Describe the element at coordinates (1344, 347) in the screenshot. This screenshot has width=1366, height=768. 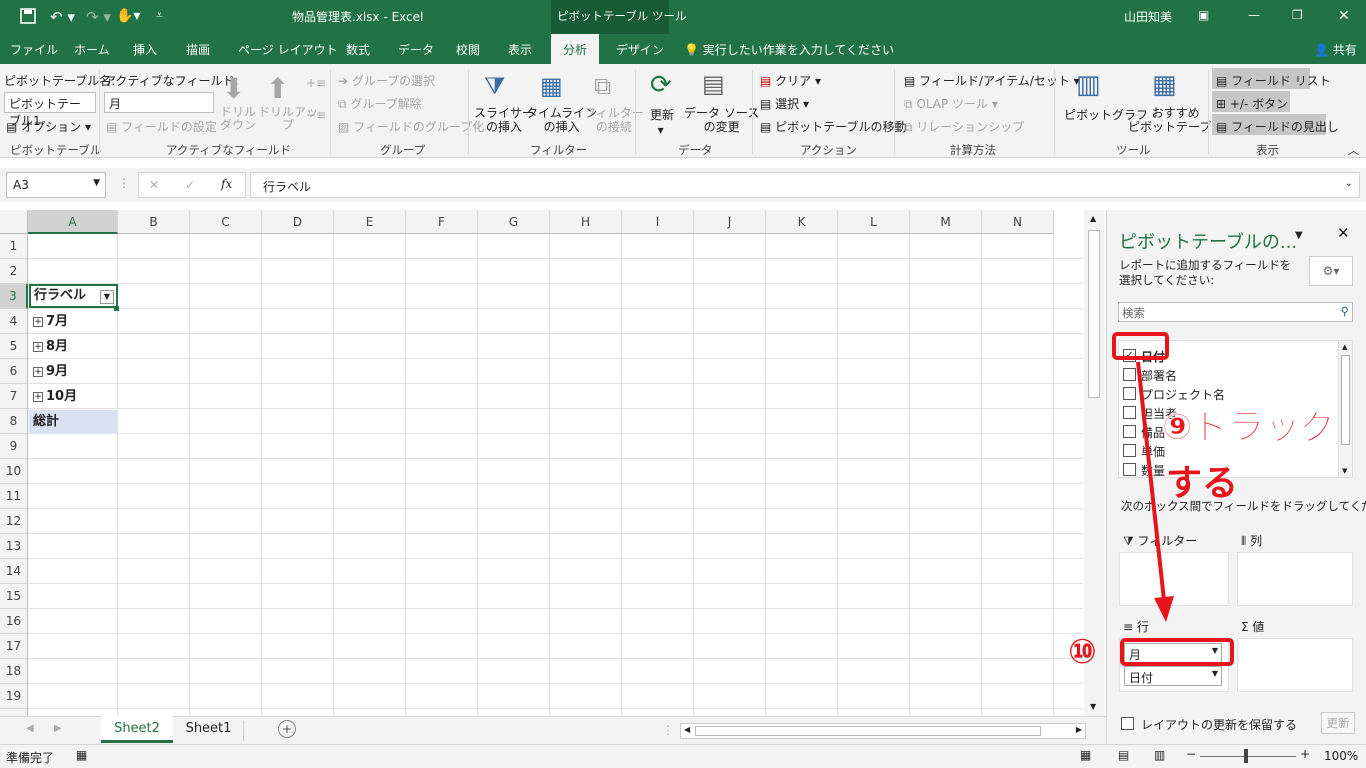
I see `field-scroll-up-icon: ▲` at that location.